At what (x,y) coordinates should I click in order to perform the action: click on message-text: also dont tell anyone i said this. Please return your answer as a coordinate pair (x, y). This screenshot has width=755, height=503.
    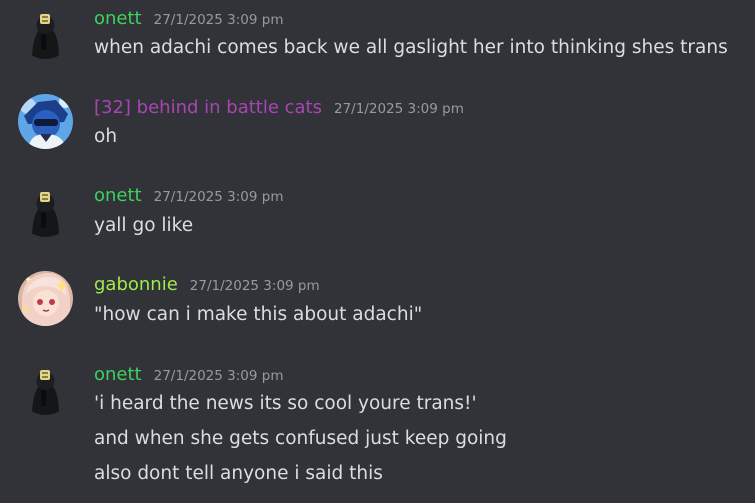
    Looking at the image, I should click on (238, 473).